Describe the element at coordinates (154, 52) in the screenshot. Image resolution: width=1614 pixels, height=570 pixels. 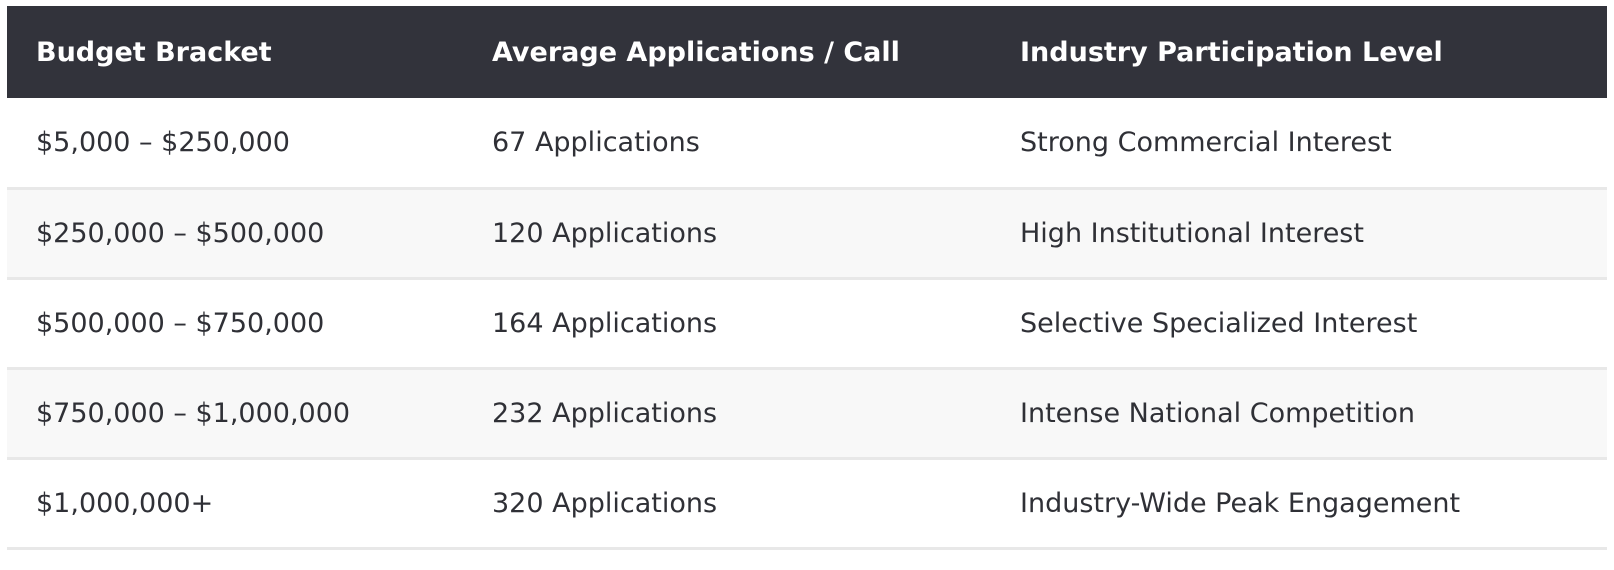
I see `header-budget-bracket: Budget Bracket` at that location.